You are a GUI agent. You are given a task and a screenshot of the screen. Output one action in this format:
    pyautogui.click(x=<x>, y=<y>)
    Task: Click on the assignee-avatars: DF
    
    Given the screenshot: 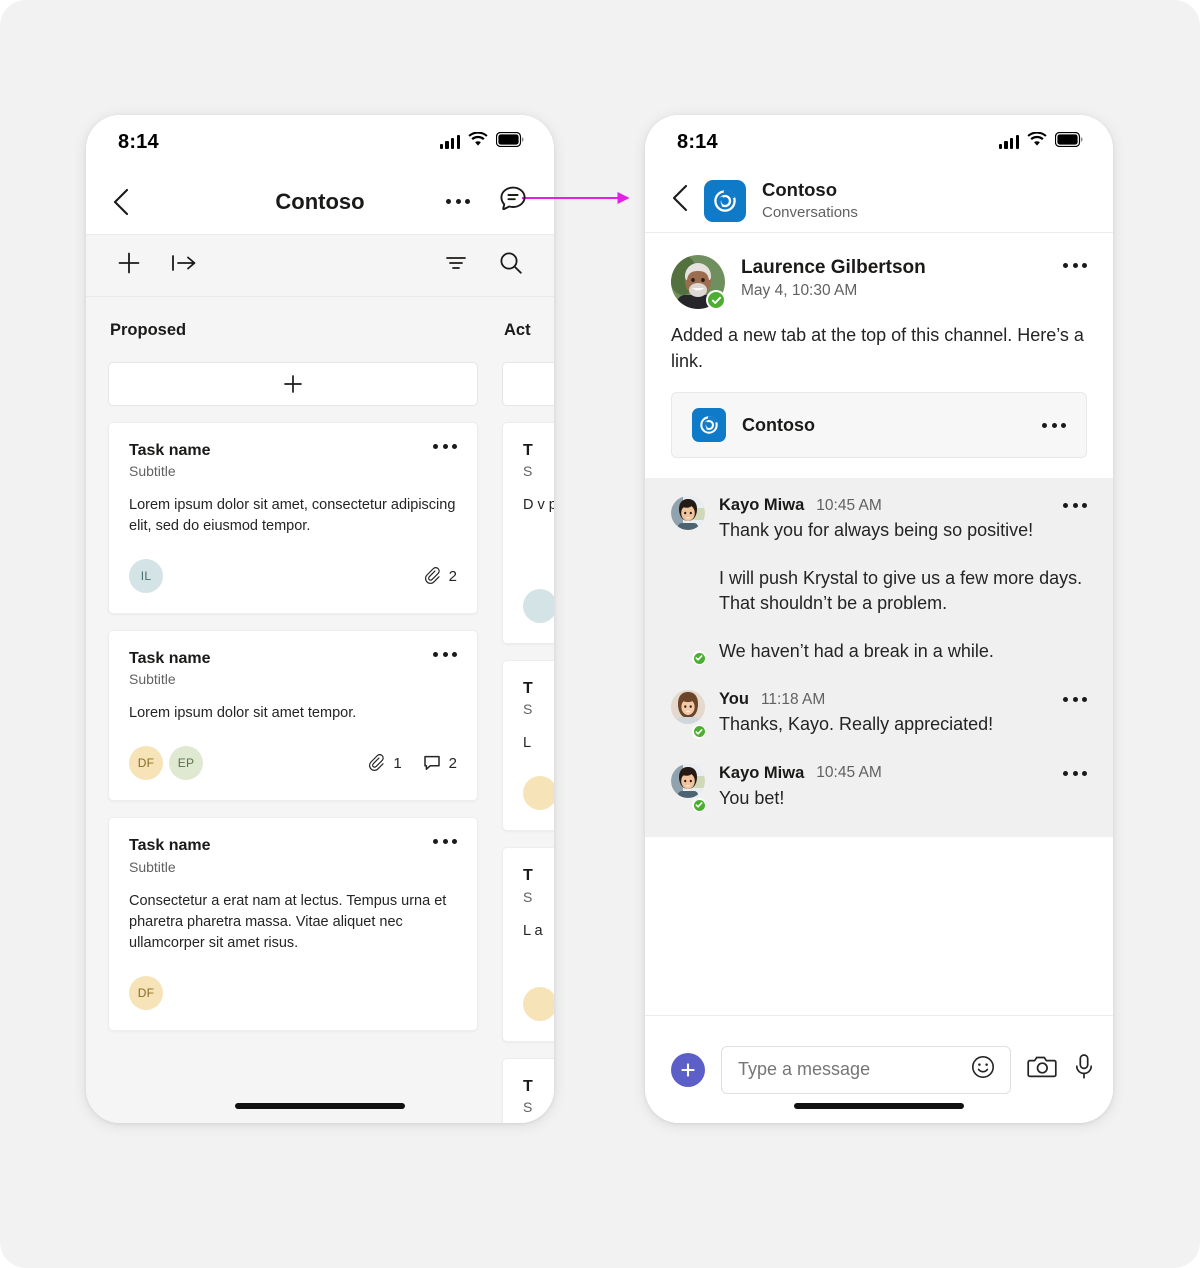 What is the action you would take?
    pyautogui.click(x=146, y=992)
    